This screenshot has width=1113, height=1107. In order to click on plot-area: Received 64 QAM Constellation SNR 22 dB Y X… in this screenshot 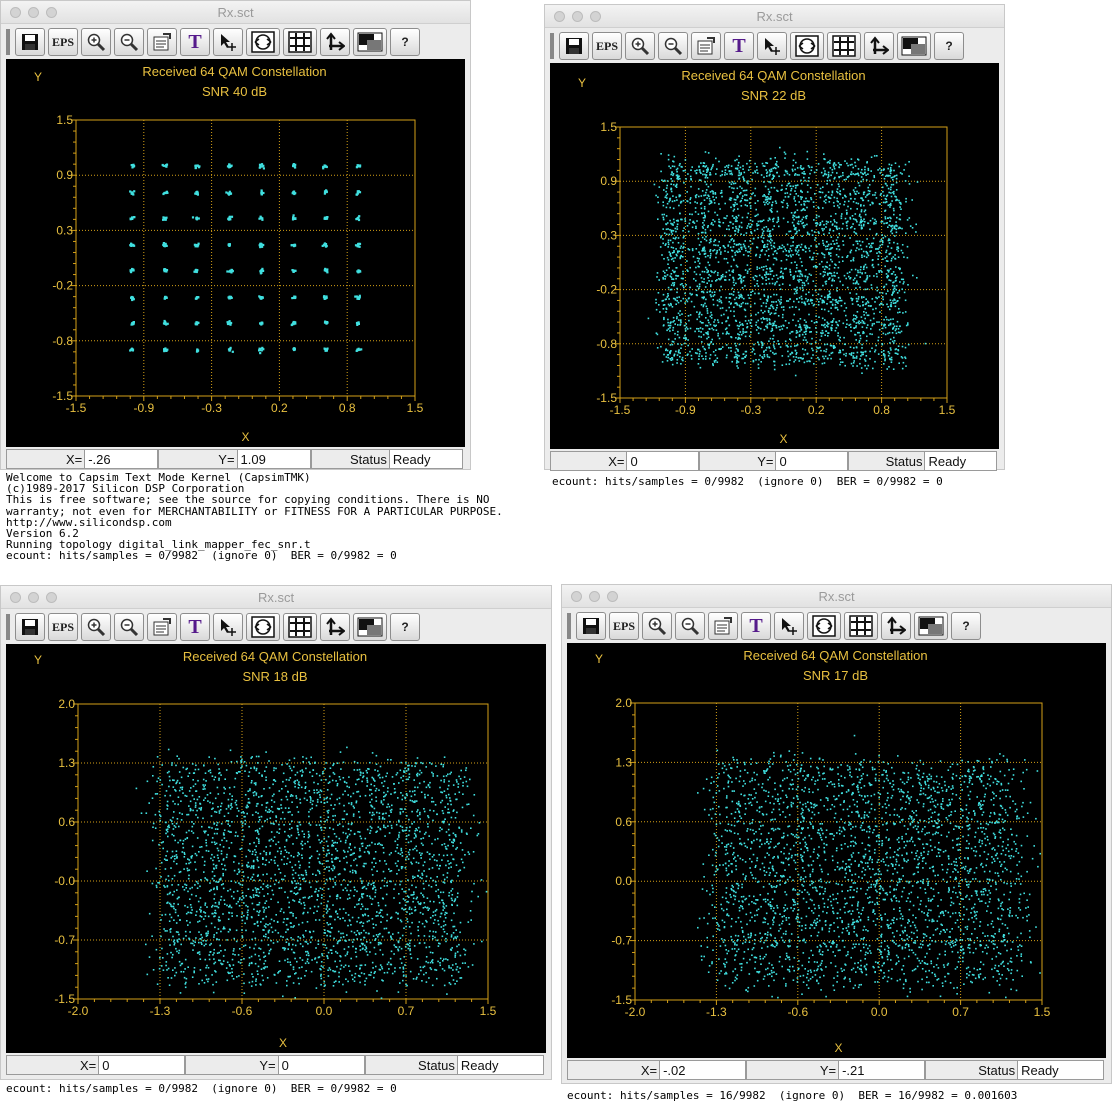, I will do `click(774, 256)`.